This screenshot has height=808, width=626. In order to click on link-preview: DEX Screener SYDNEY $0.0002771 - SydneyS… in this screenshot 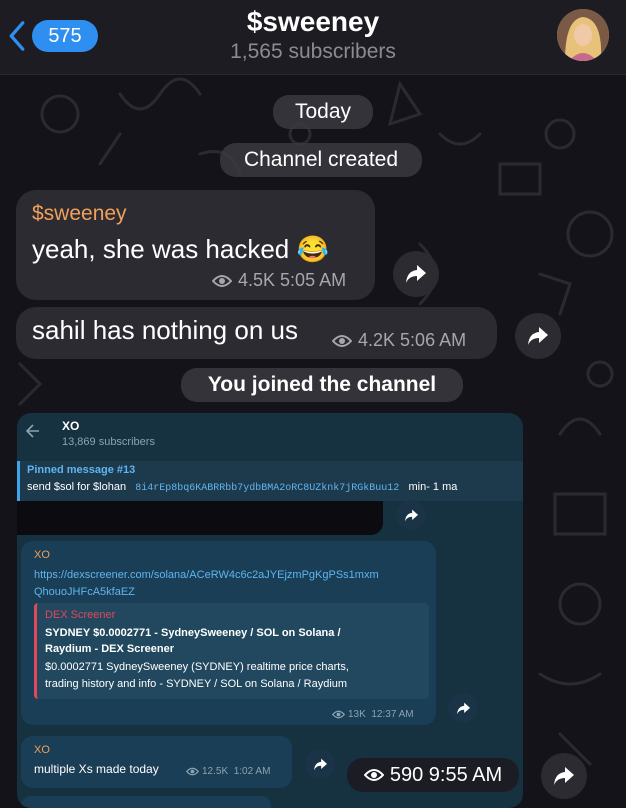, I will do `click(231, 651)`.